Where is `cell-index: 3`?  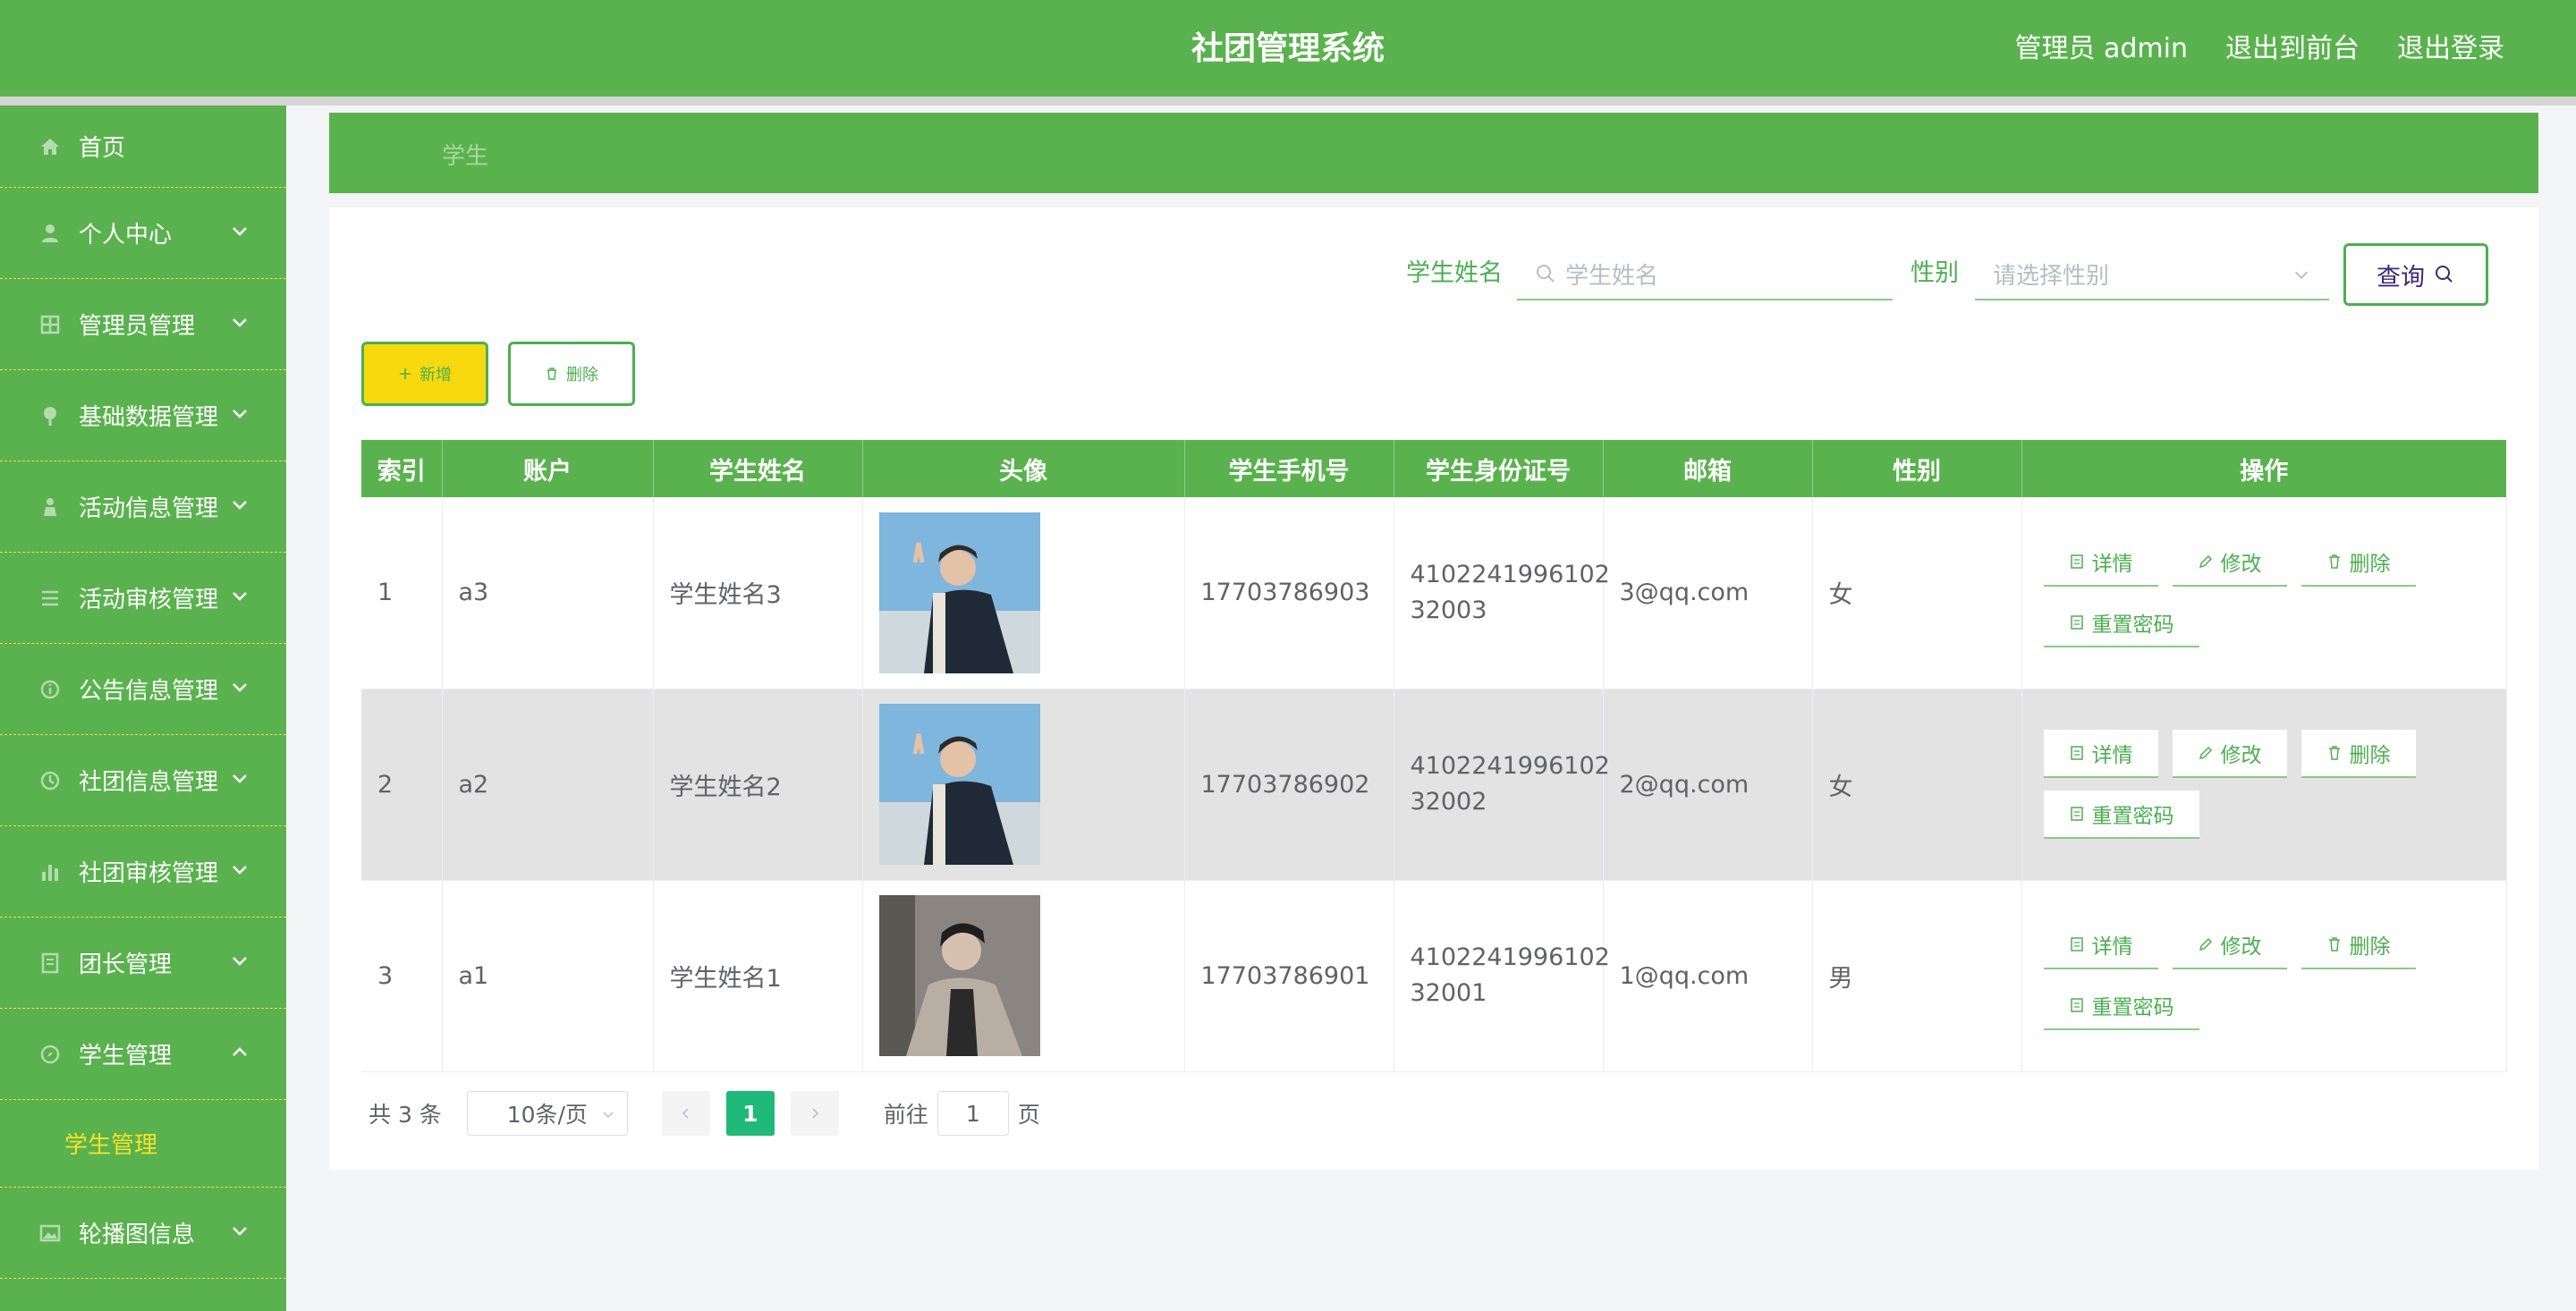
cell-index: 3 is located at coordinates (402, 976).